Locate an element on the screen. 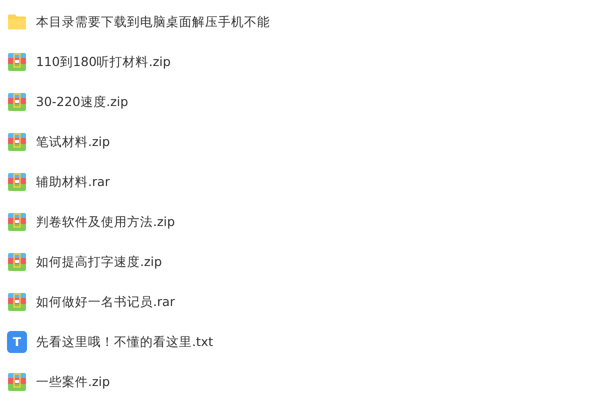  text-file-icon: T is located at coordinates (17, 342).